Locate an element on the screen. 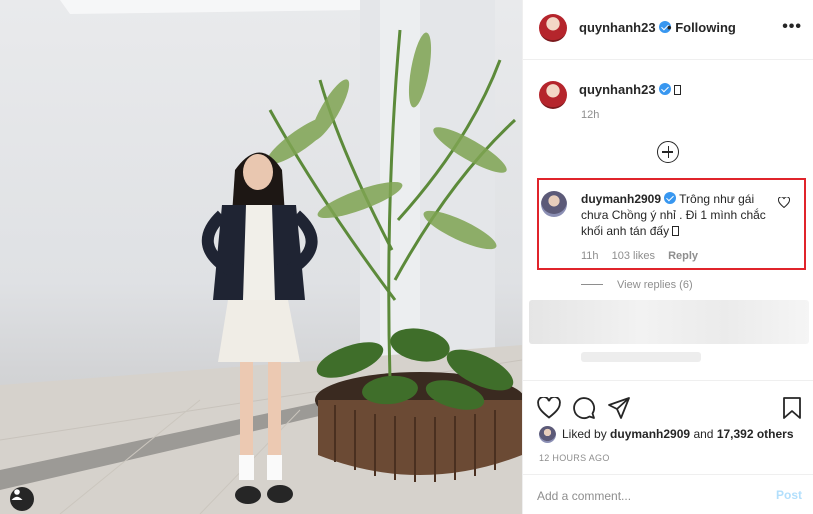 The width and height of the screenshot is (813, 514). caption-time: 12h is located at coordinates (590, 115).